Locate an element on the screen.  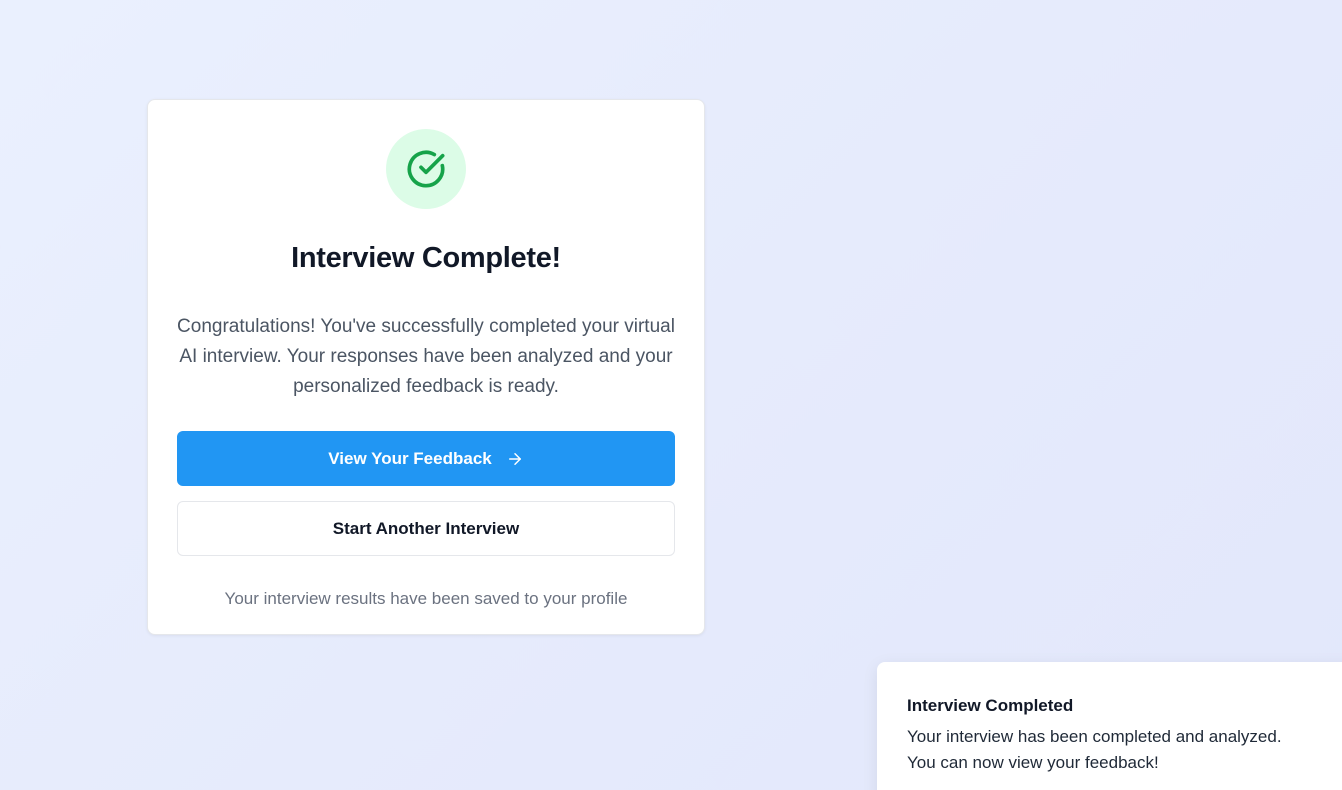
check-circle-icon is located at coordinates (426, 169).